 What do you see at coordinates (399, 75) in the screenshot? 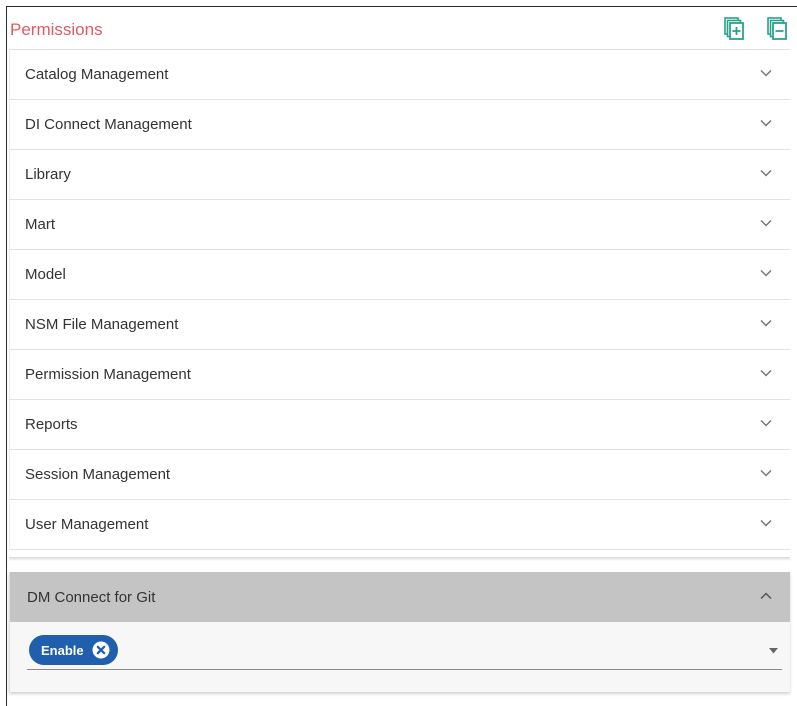
I see `section-catalog-management: Catalog Management` at bounding box center [399, 75].